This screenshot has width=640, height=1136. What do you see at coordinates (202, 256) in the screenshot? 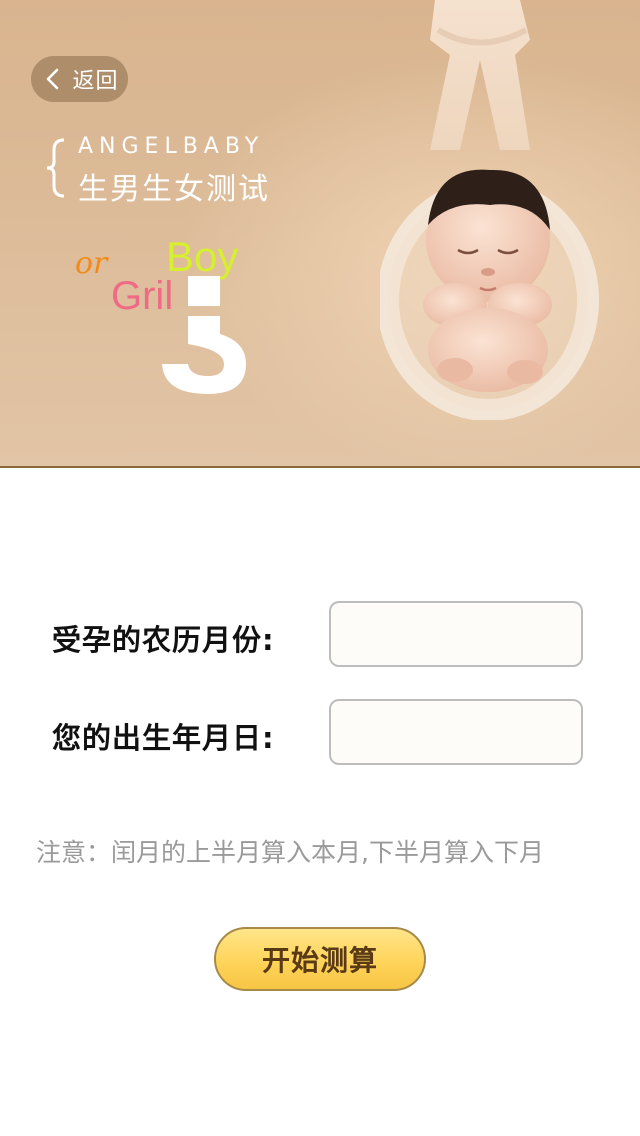
I see `graphic-word-boy: Boy` at bounding box center [202, 256].